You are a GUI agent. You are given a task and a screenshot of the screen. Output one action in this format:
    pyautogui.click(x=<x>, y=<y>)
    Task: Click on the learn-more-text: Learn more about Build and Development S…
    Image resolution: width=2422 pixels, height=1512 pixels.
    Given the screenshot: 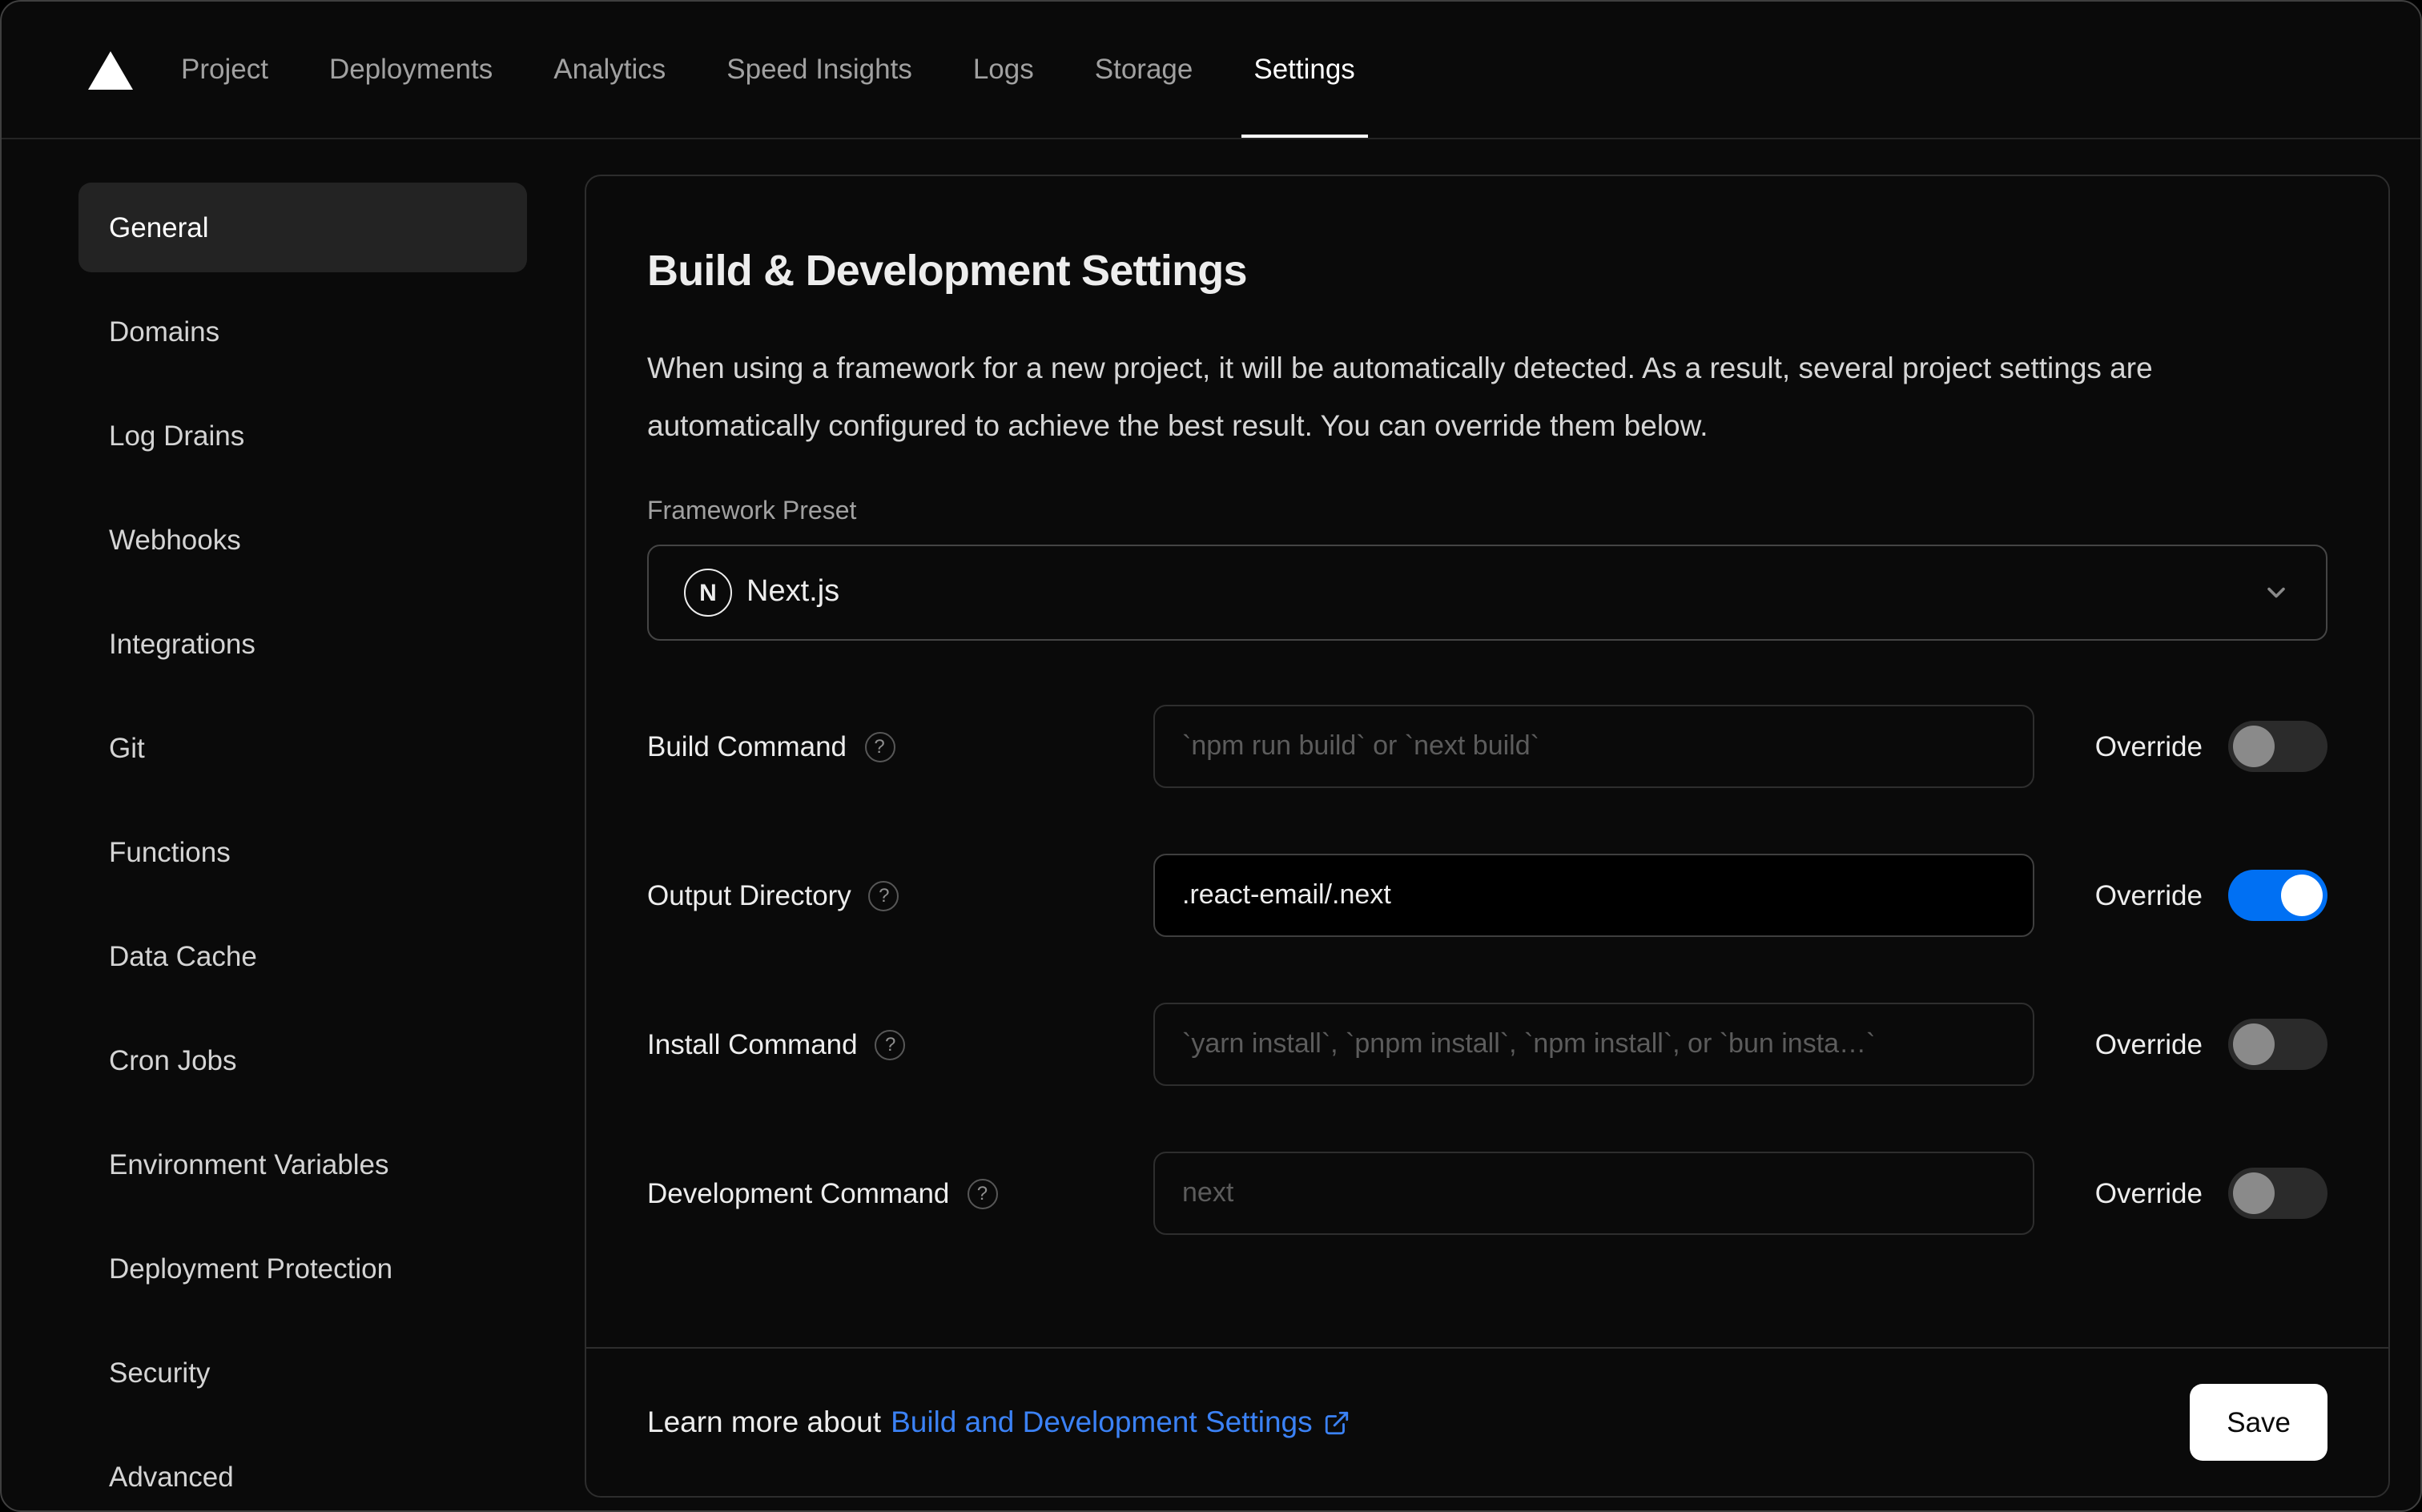 What is the action you would take?
    pyautogui.click(x=999, y=1422)
    